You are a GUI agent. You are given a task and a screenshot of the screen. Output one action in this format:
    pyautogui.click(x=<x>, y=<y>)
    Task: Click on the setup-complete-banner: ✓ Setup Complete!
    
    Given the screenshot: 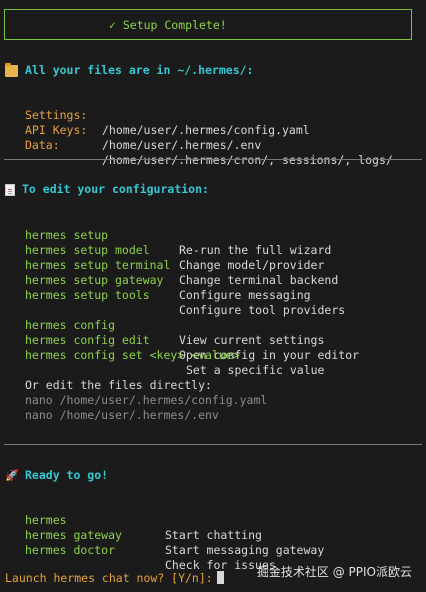 What is the action you would take?
    pyautogui.click(x=208, y=24)
    